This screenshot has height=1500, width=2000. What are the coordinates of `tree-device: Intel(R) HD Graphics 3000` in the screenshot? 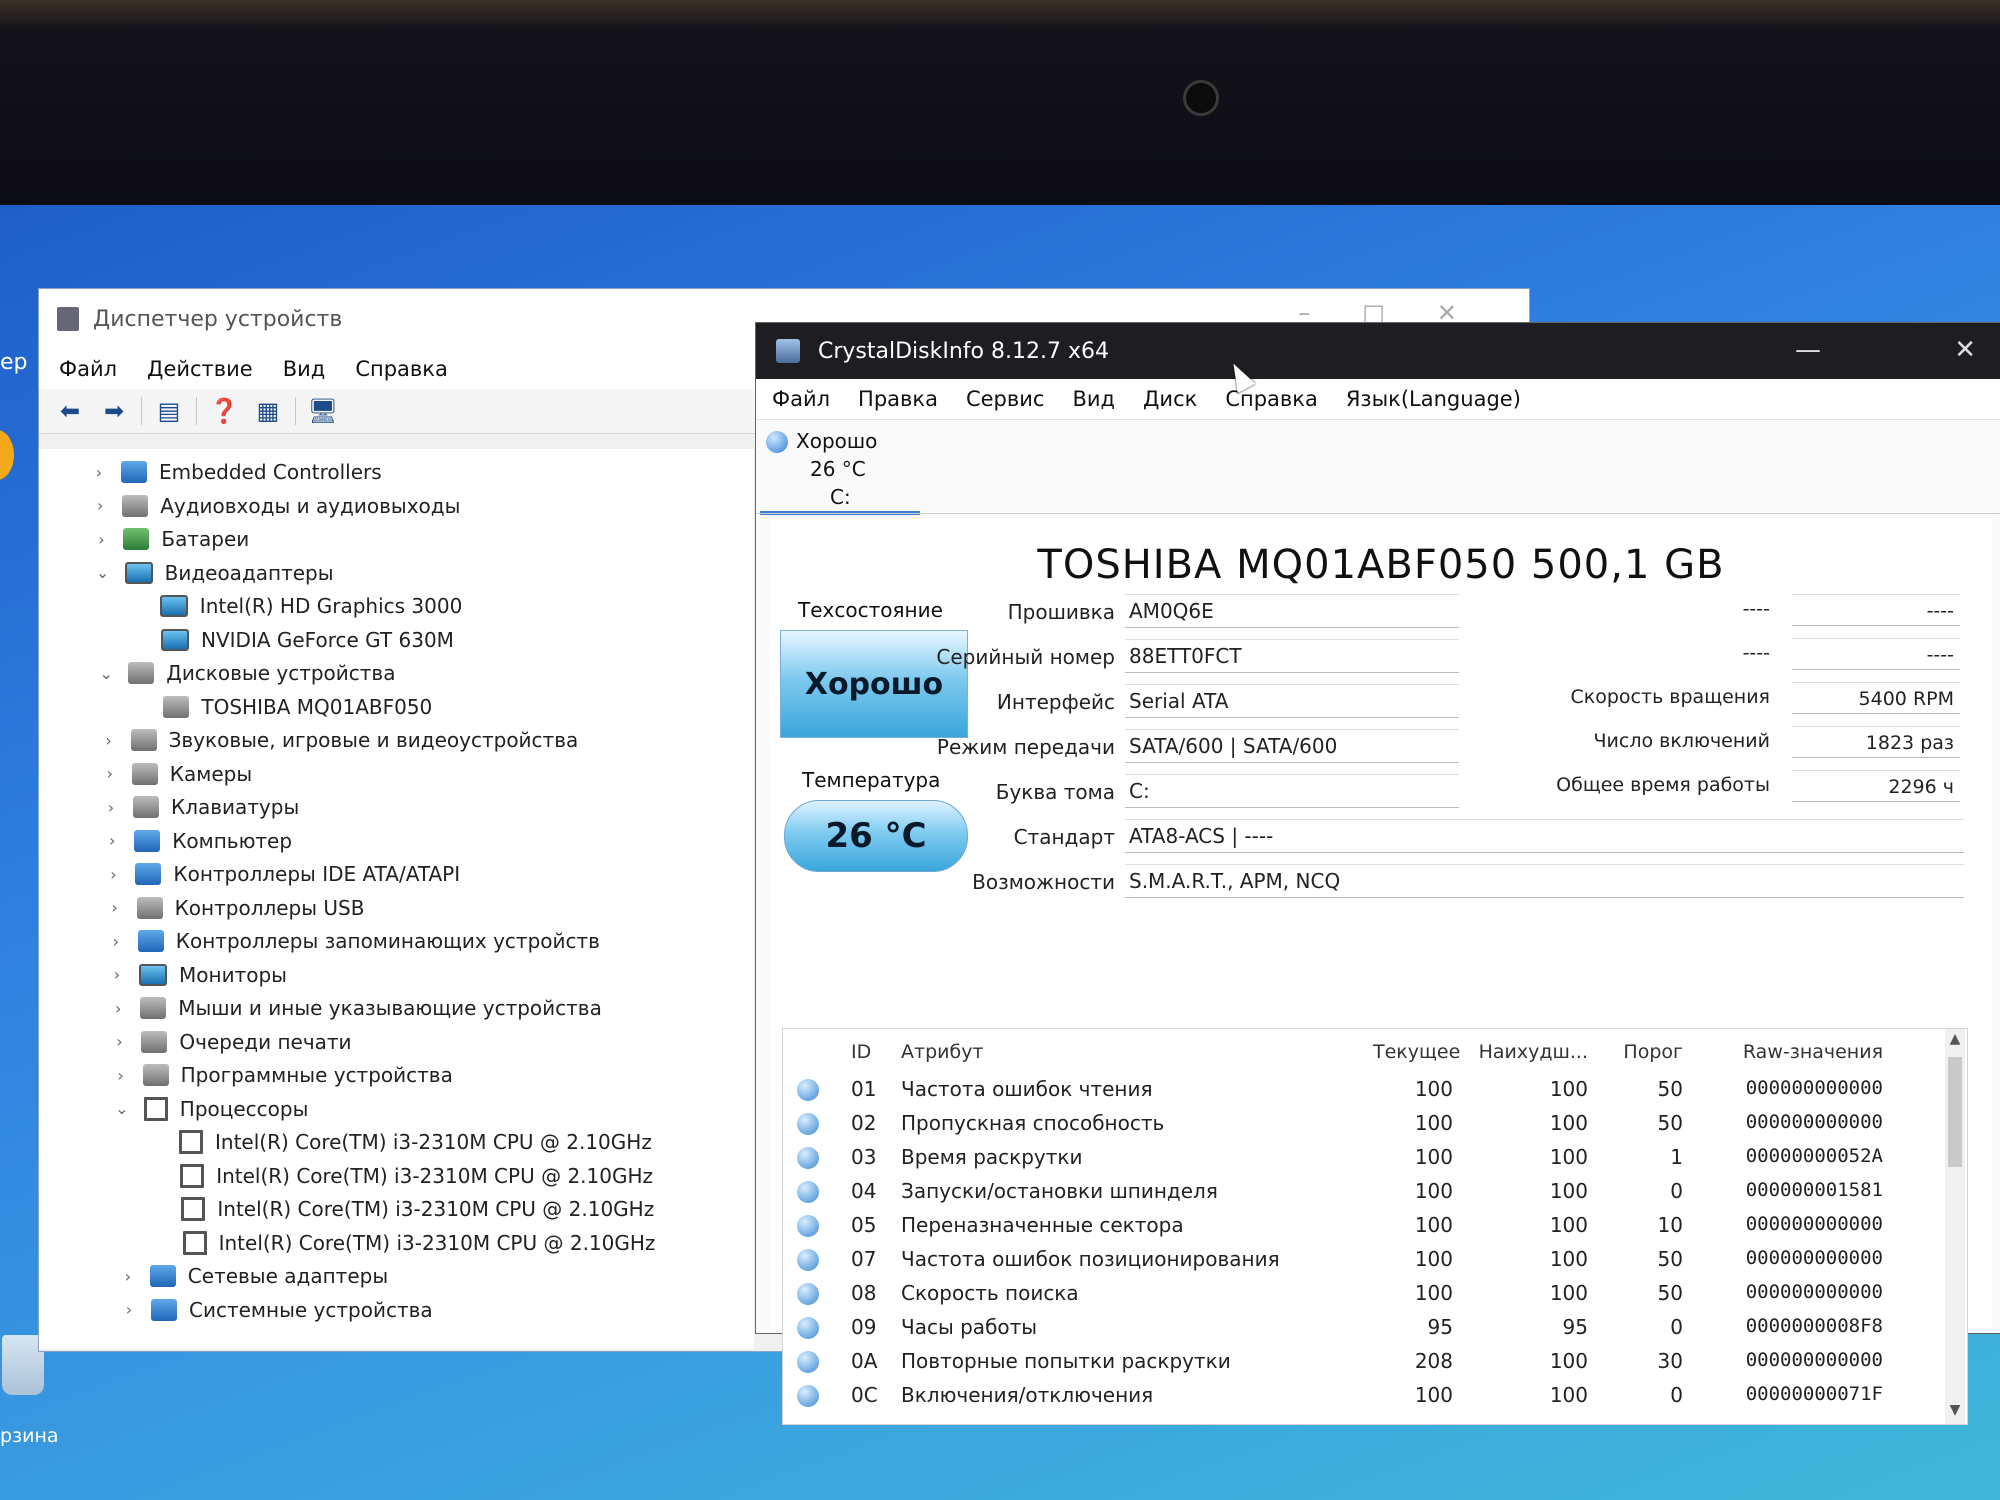 It's located at (296, 606).